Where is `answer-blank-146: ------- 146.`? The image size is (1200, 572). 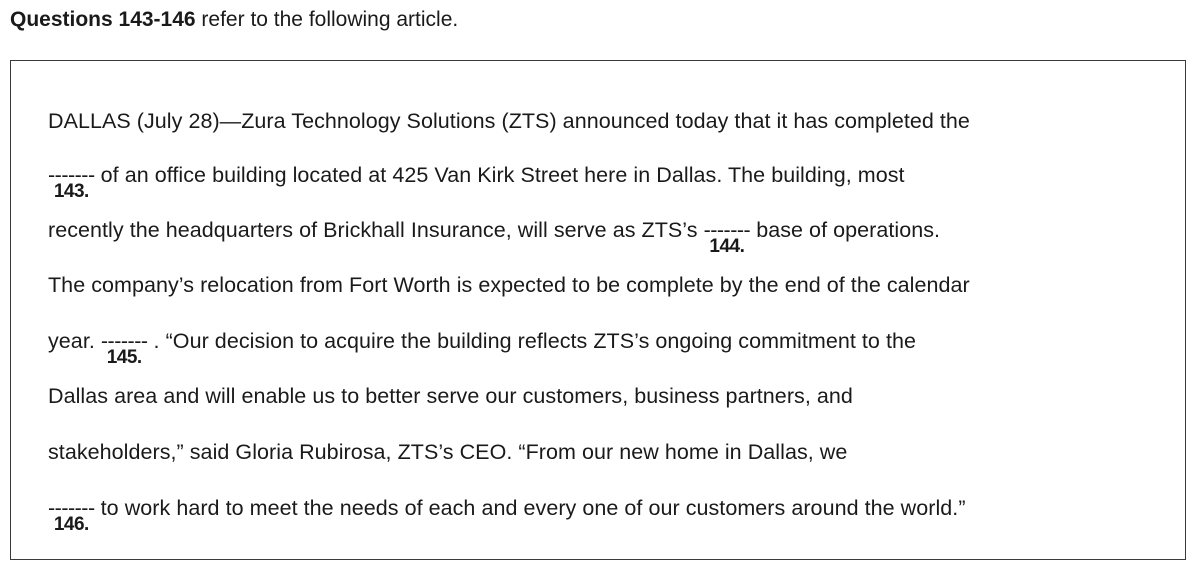 answer-blank-146: ------- 146. is located at coordinates (71, 514).